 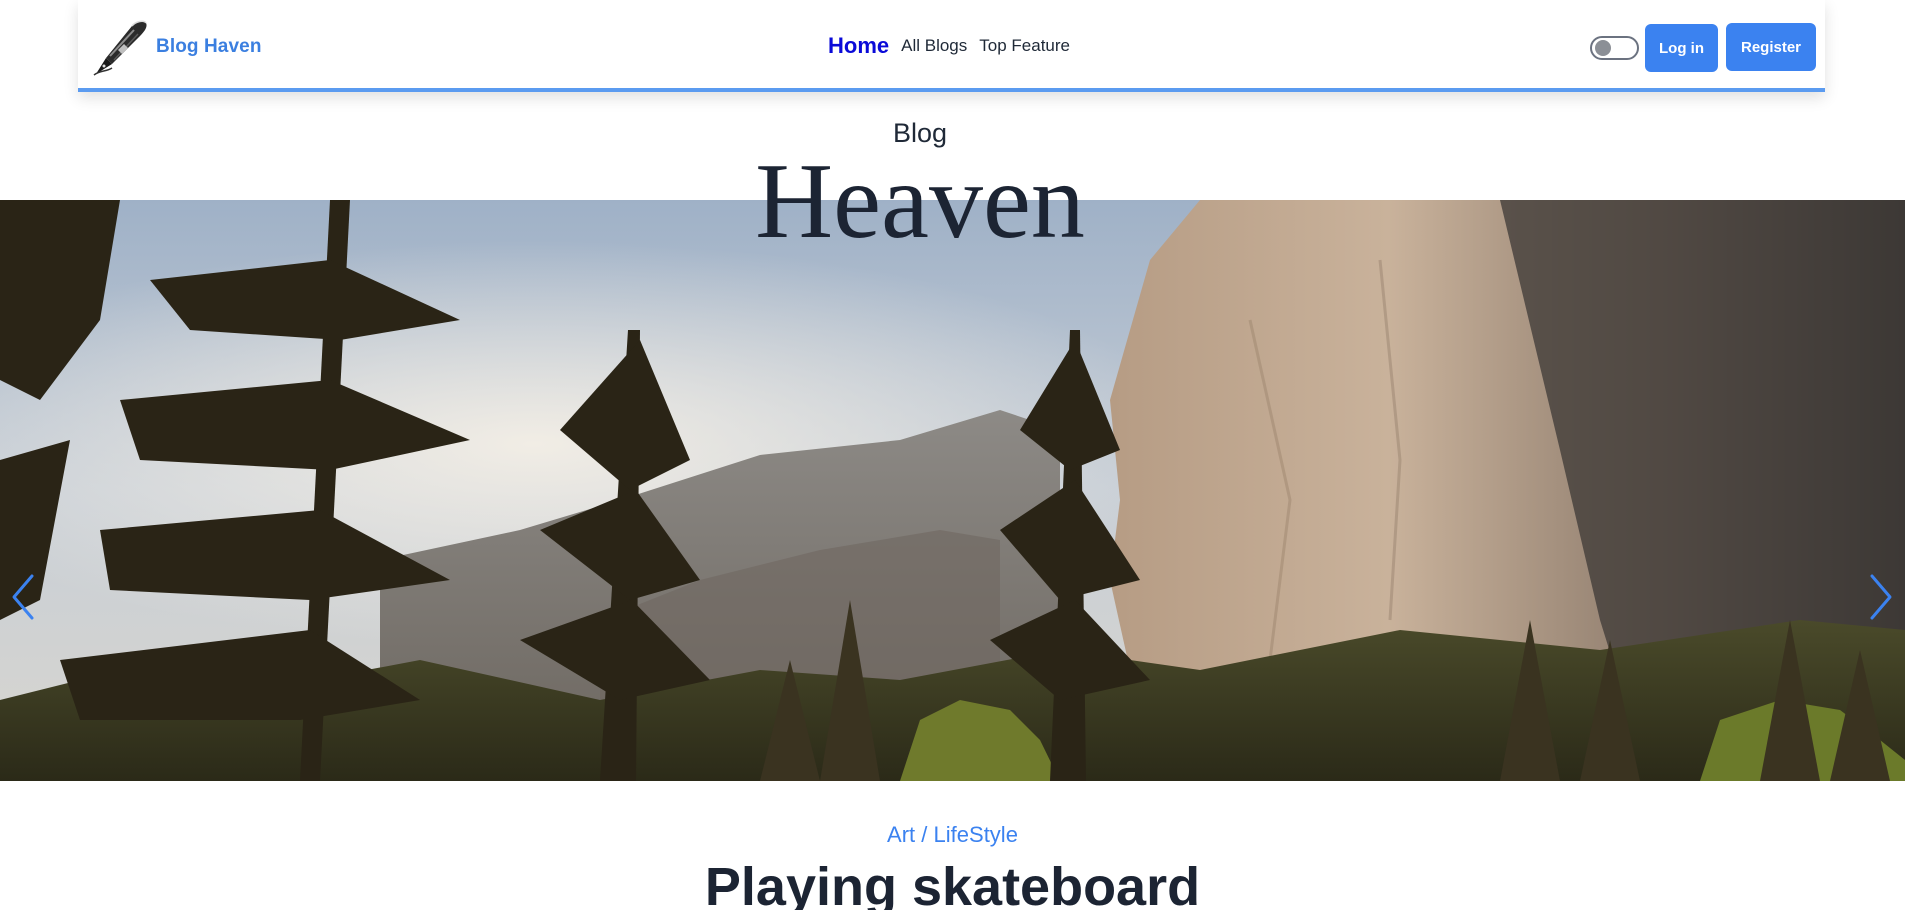 What do you see at coordinates (1771, 47) in the screenshot?
I see `register-button: Register` at bounding box center [1771, 47].